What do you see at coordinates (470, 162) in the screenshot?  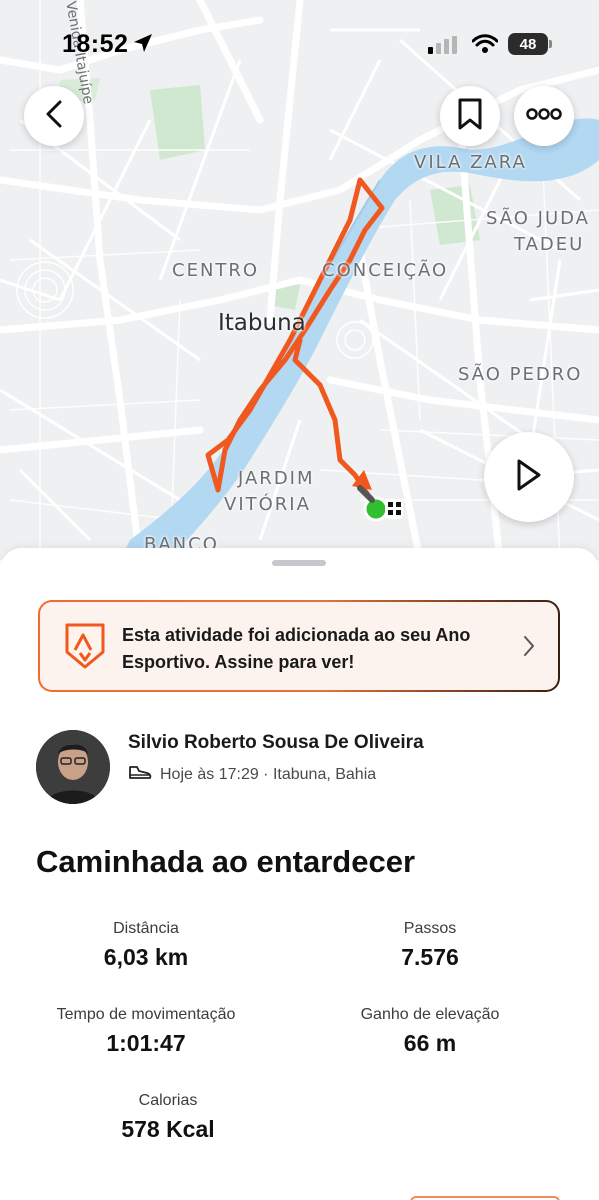 I see `map-label-vila-zara: VILA ZARA` at bounding box center [470, 162].